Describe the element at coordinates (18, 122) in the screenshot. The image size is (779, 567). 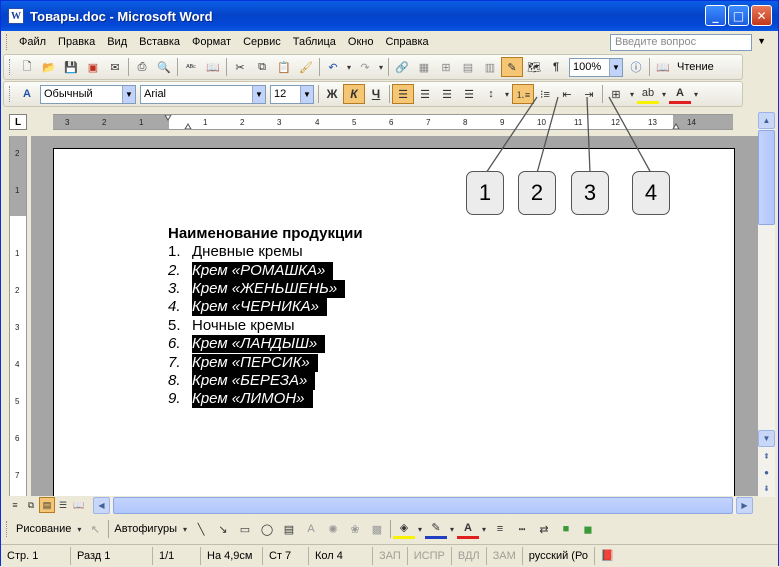
I see `tab-selector: L` at that location.